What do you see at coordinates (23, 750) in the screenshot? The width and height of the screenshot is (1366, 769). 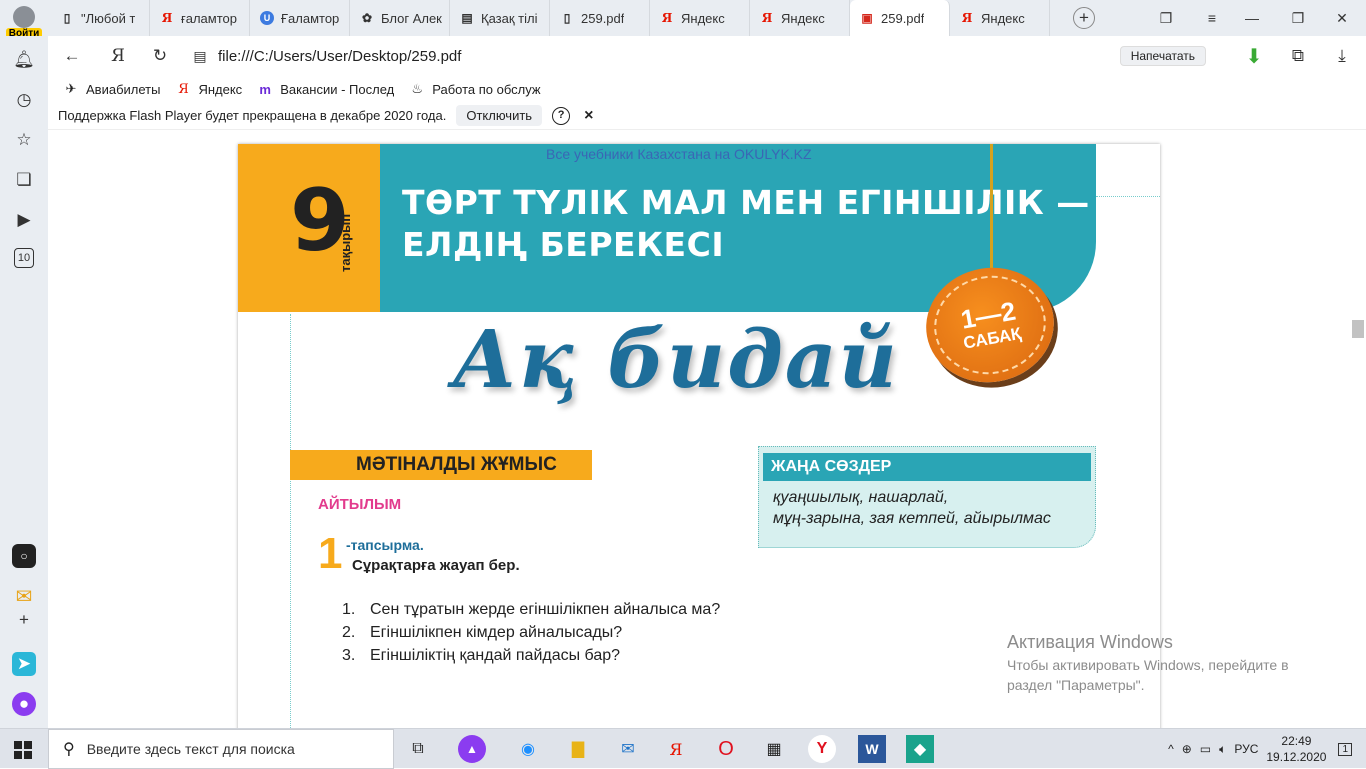 I see `windows-start-icon` at bounding box center [23, 750].